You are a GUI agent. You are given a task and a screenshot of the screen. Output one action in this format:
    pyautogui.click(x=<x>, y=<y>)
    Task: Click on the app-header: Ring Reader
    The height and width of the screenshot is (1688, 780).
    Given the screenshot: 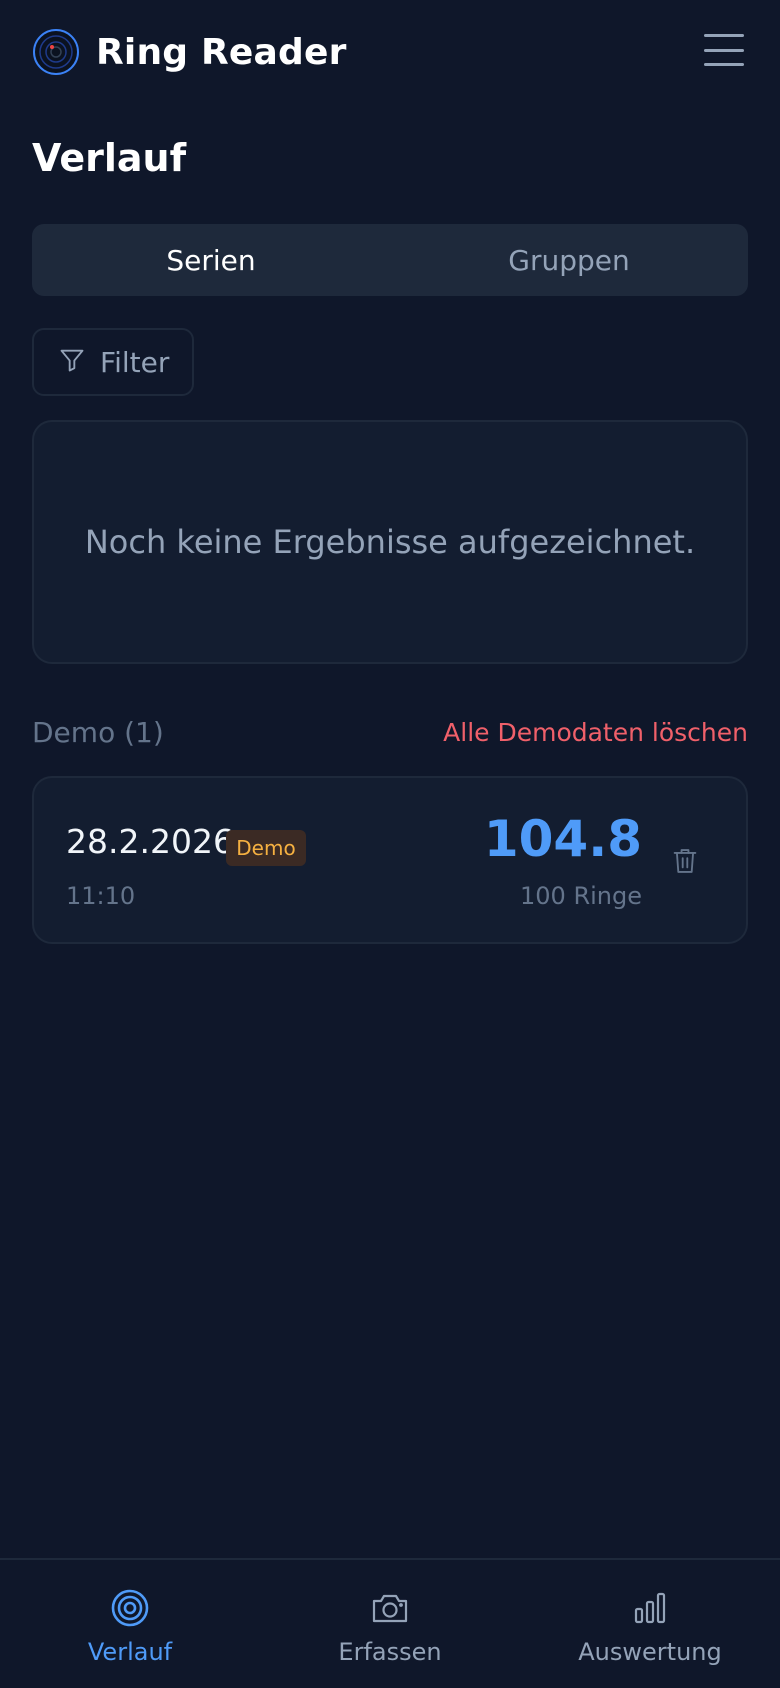 What is the action you would take?
    pyautogui.click(x=390, y=52)
    